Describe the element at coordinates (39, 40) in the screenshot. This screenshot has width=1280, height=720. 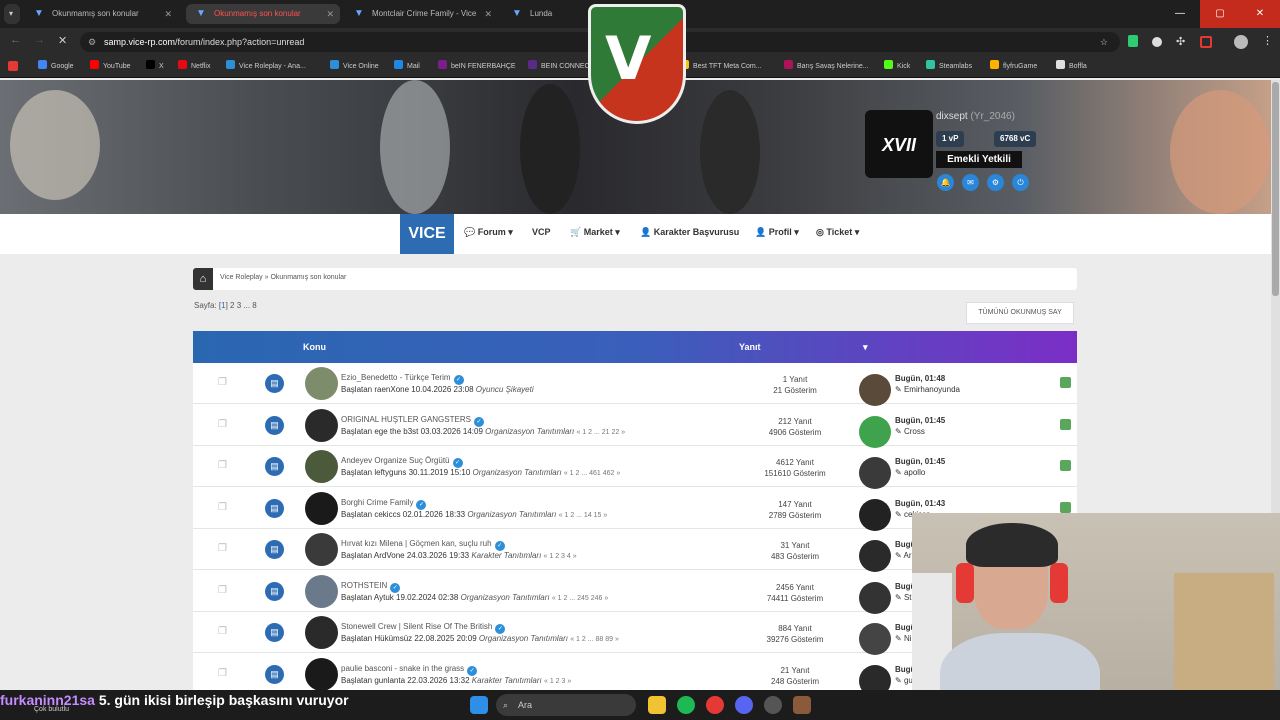
I see `forward-icon: →` at that location.